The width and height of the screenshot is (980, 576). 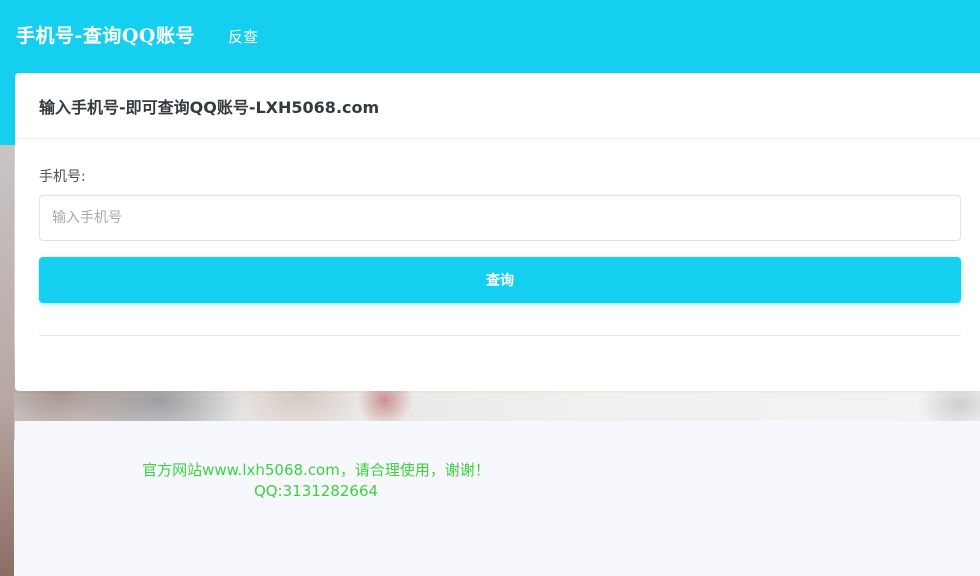 What do you see at coordinates (316, 491) in the screenshot?
I see `footer-qq-line: QQ:3131282664` at bounding box center [316, 491].